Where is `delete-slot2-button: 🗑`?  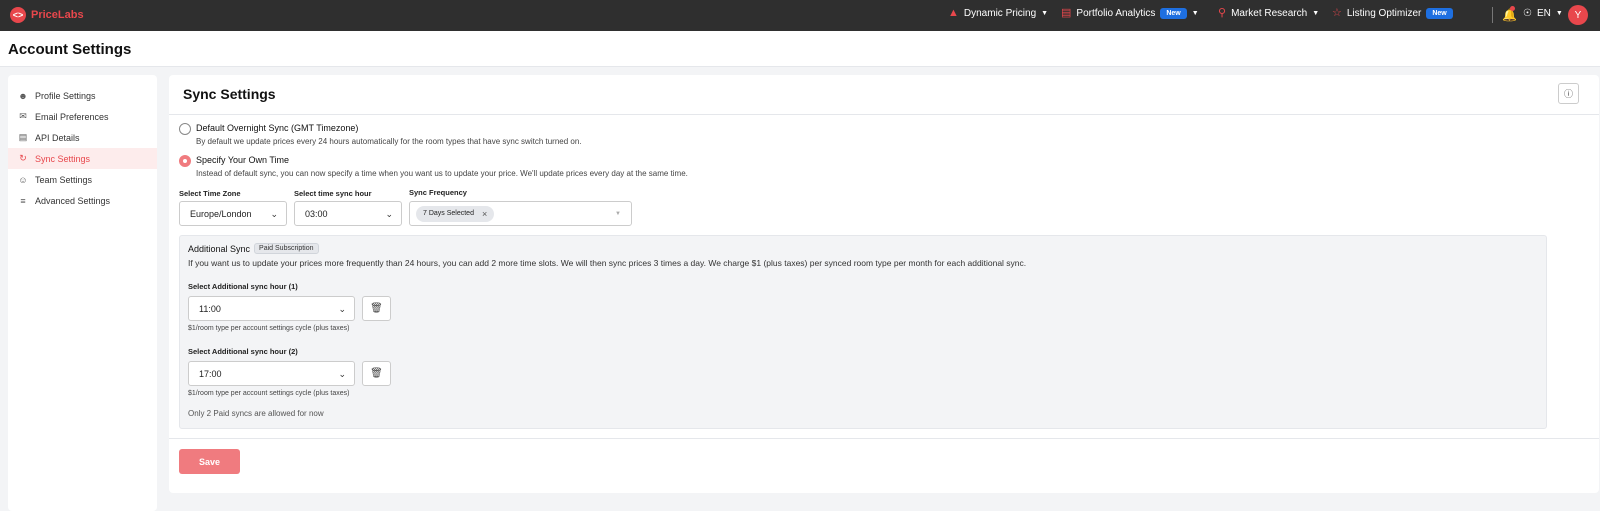
delete-slot2-button: 🗑 is located at coordinates (376, 373).